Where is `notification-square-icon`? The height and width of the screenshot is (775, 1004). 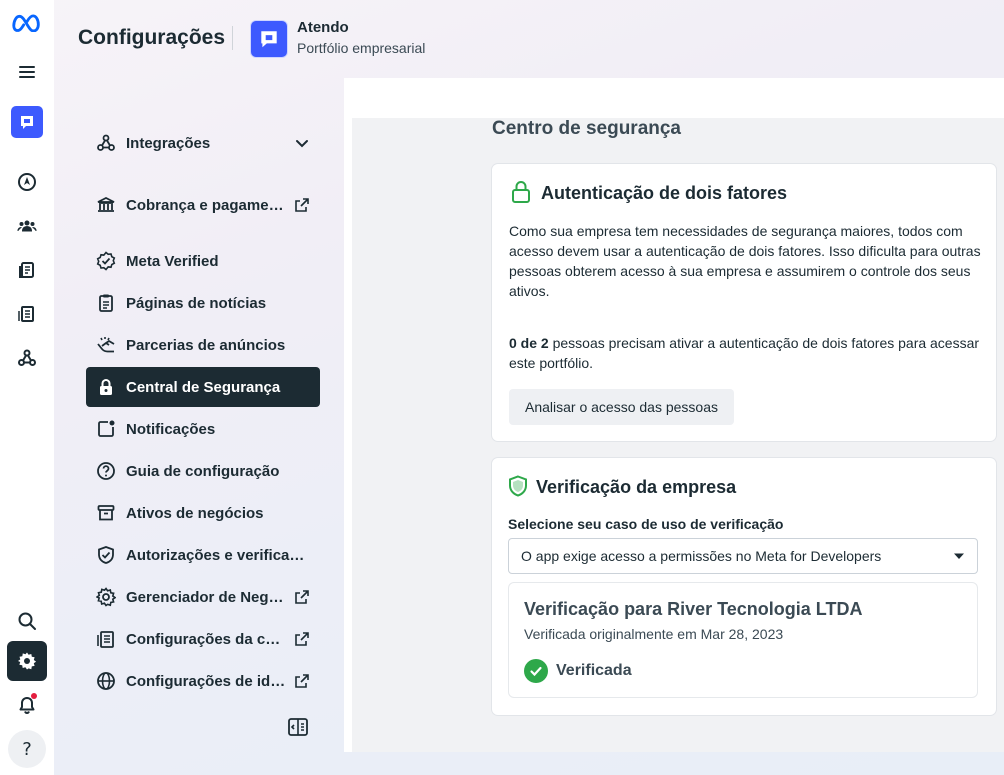
notification-square-icon is located at coordinates (106, 429).